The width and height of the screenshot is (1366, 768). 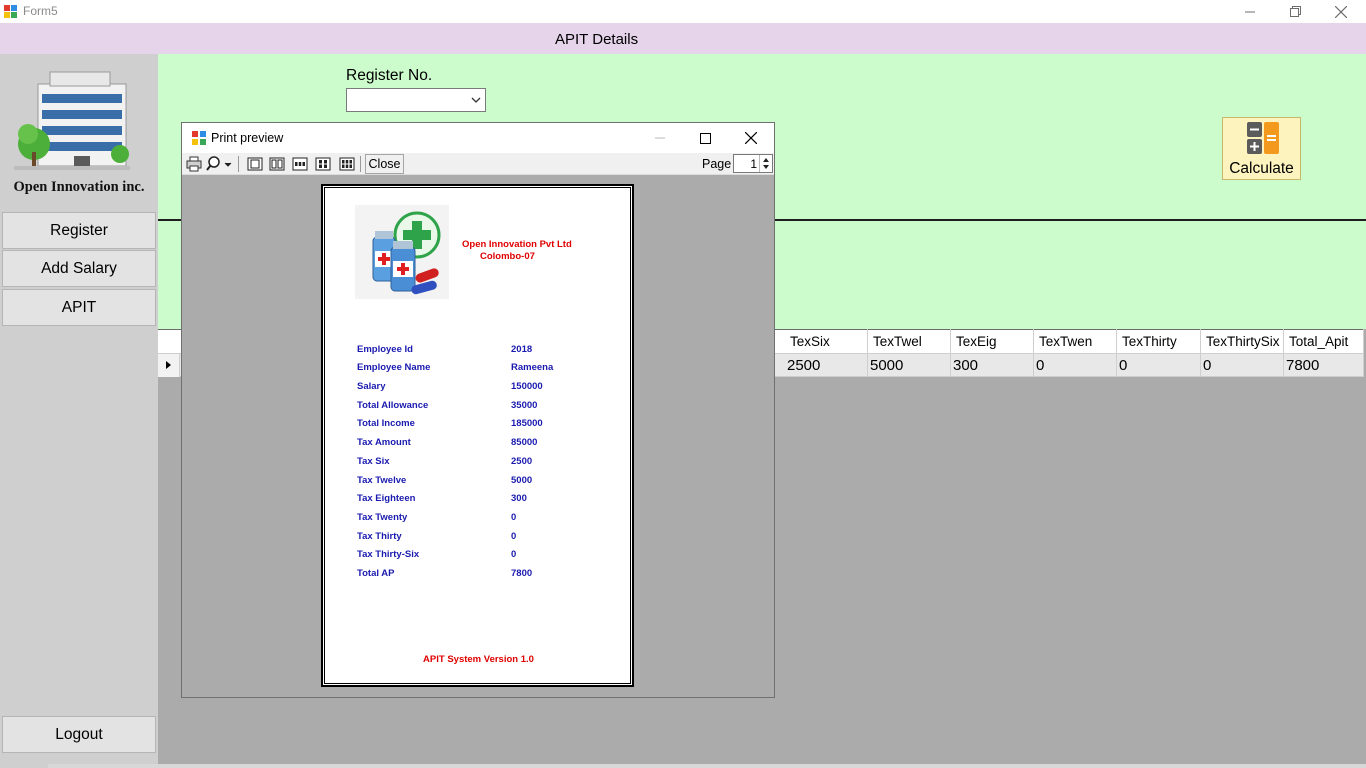 What do you see at coordinates (277, 164) in the screenshot?
I see `two-pages-icon` at bounding box center [277, 164].